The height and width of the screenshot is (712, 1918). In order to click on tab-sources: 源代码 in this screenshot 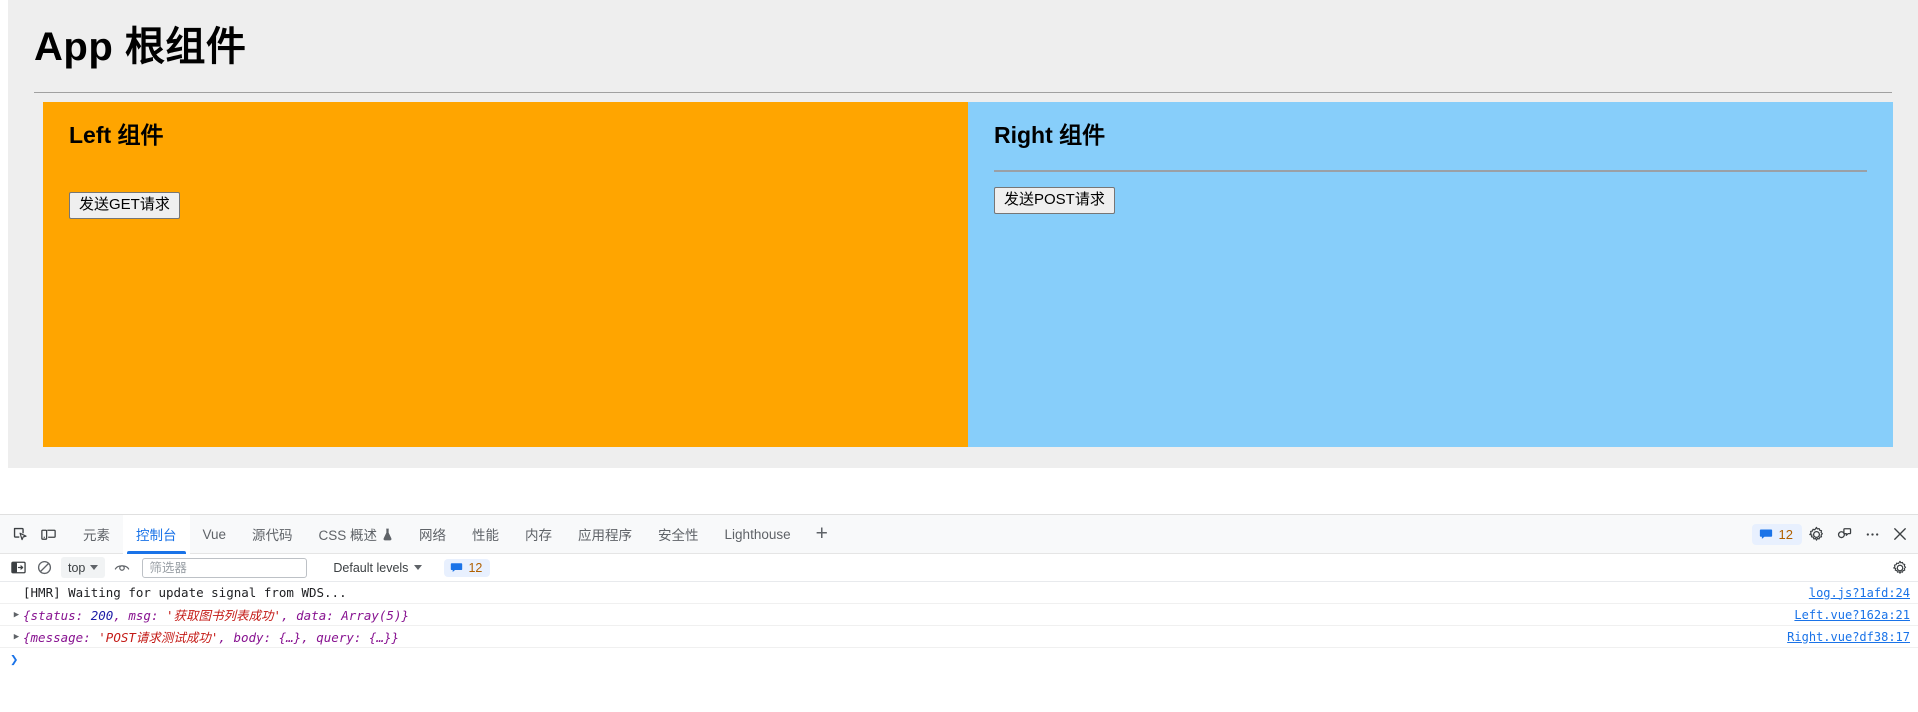, I will do `click(272, 534)`.